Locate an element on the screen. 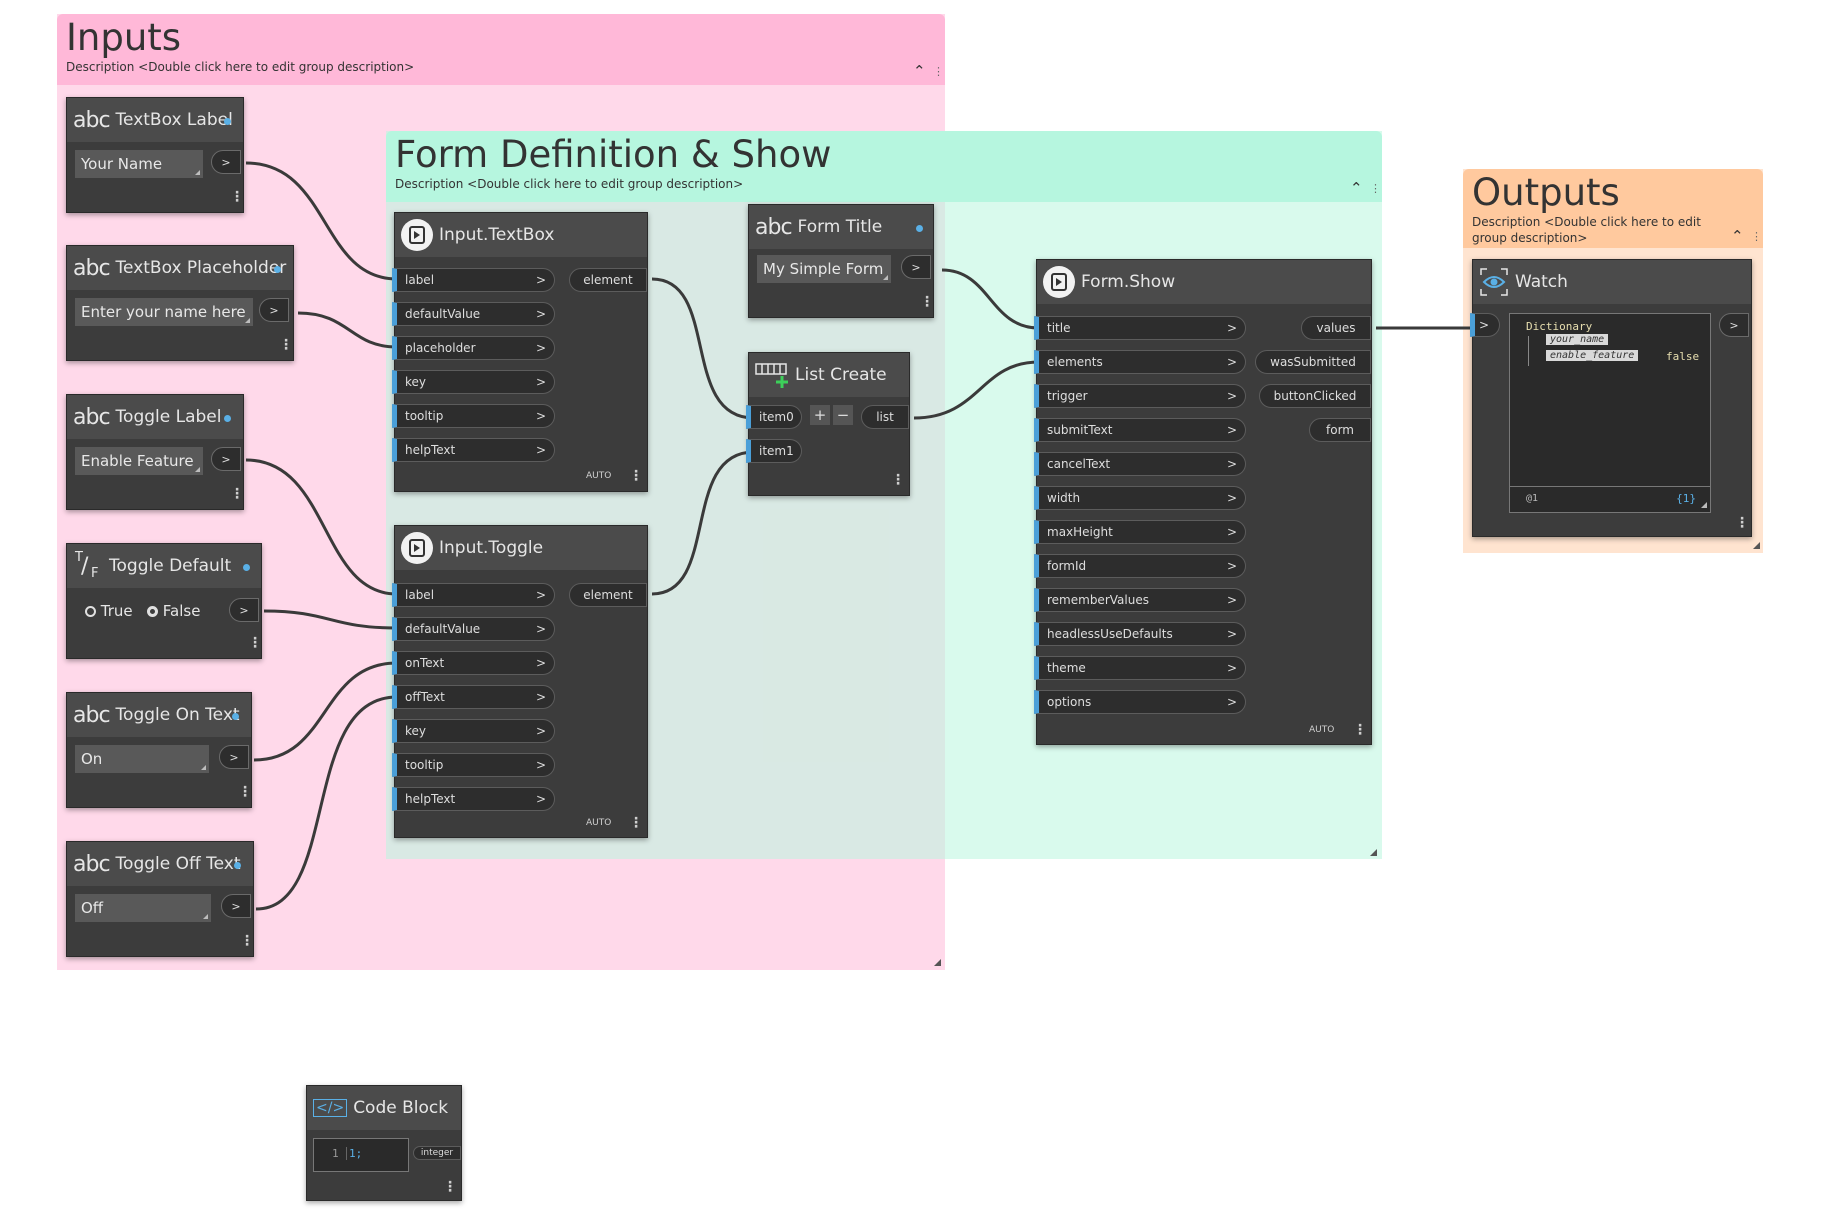 The width and height of the screenshot is (1830, 1218). string-input-field: Enable Feature is located at coordinates (139, 461).